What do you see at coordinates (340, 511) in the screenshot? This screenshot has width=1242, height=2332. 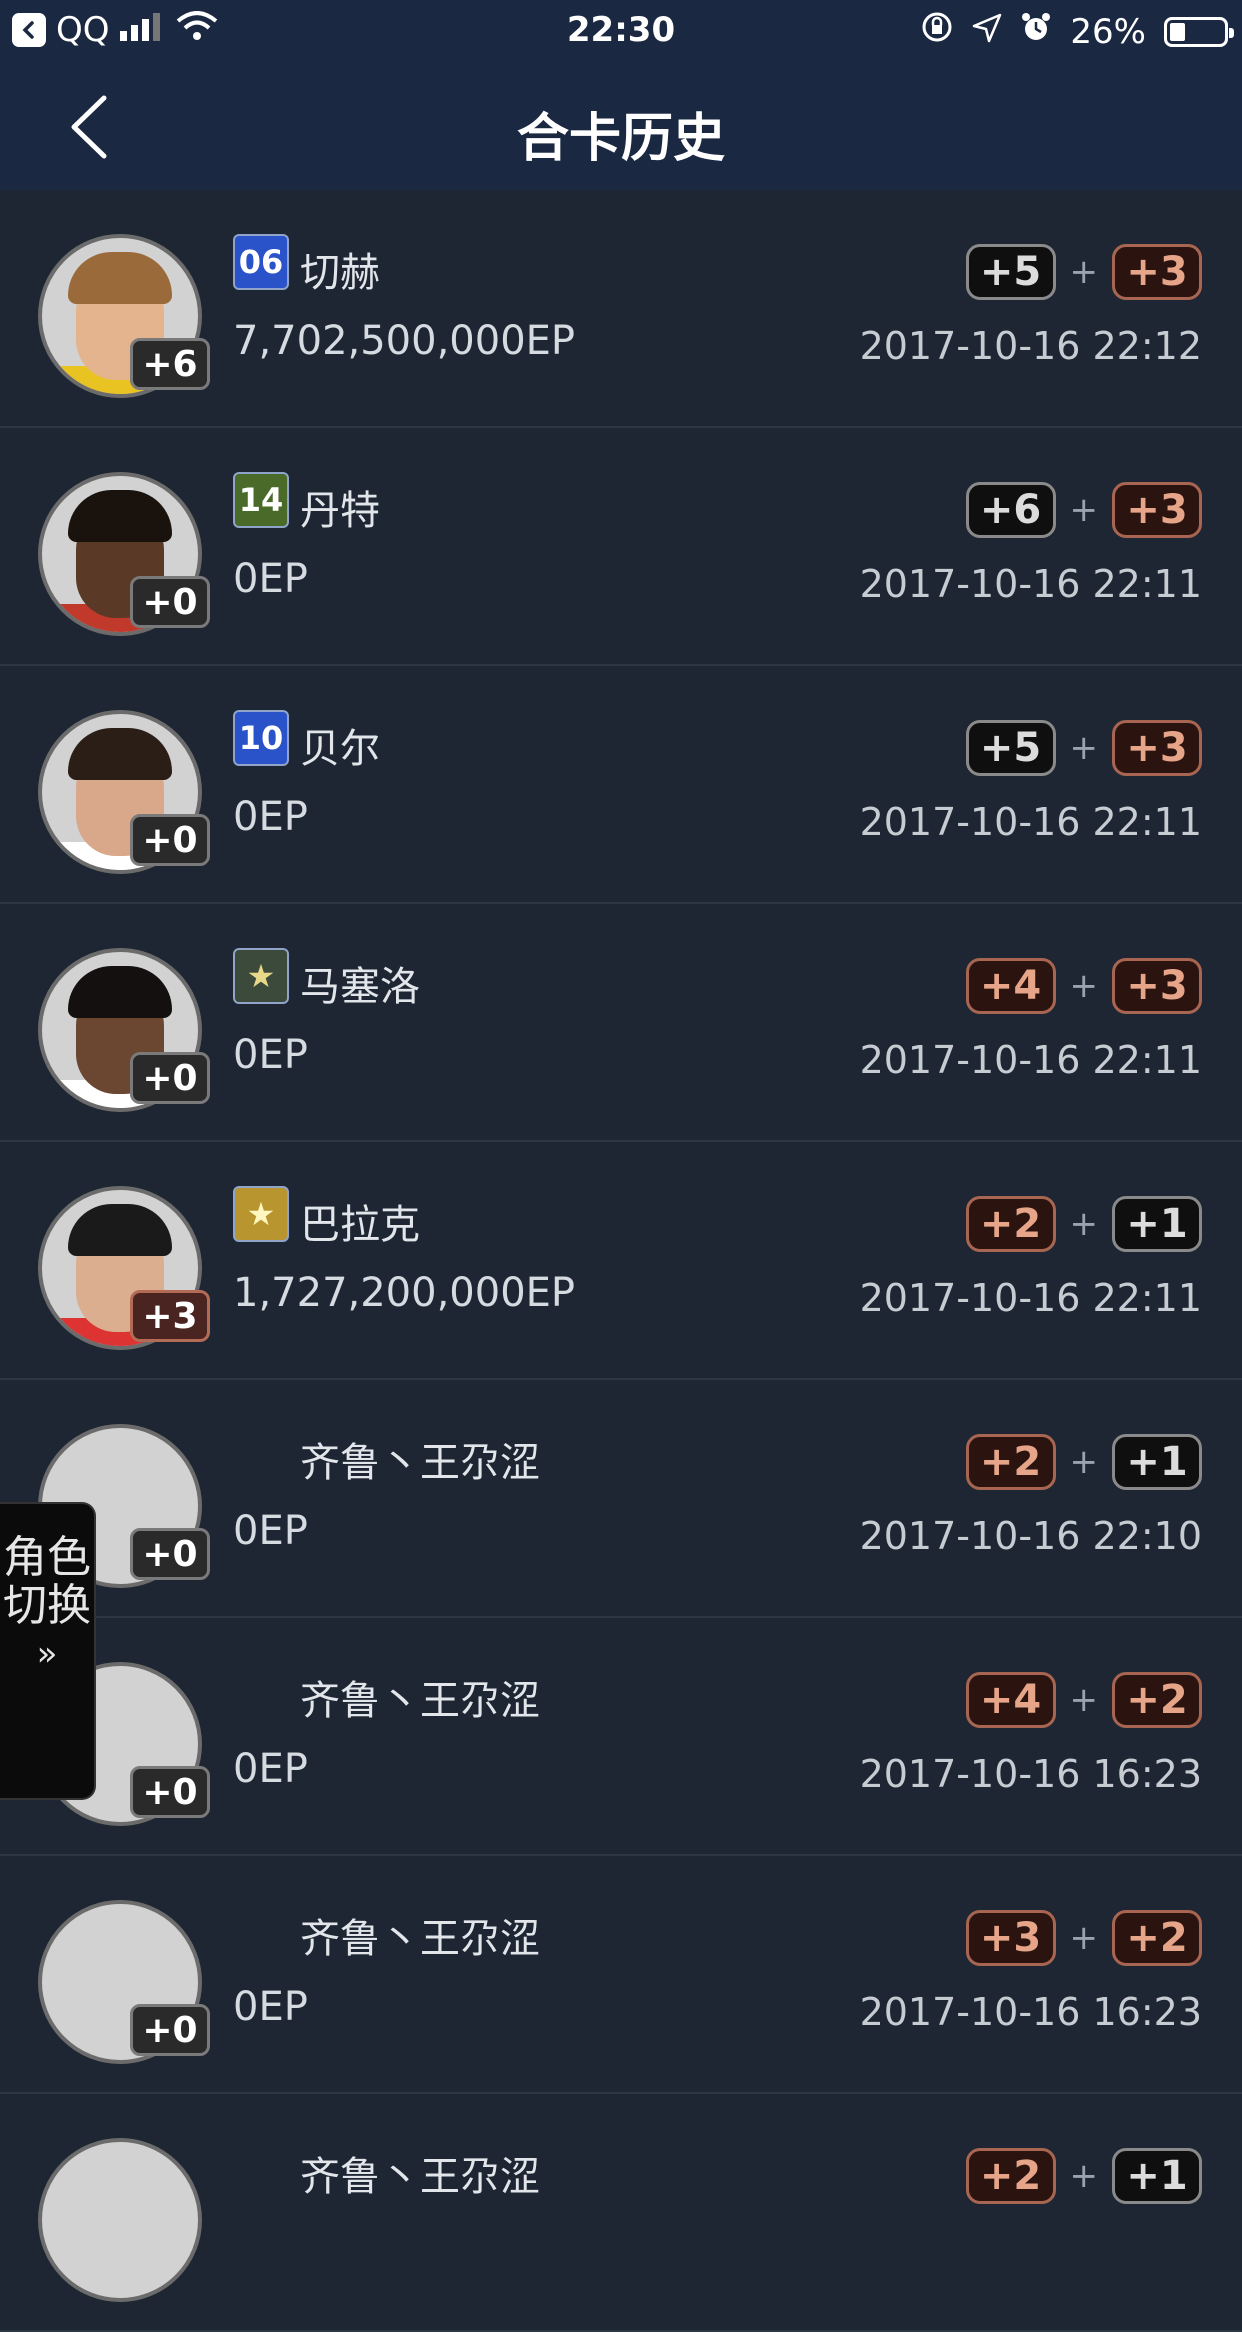 I see `player-name: 丹特` at bounding box center [340, 511].